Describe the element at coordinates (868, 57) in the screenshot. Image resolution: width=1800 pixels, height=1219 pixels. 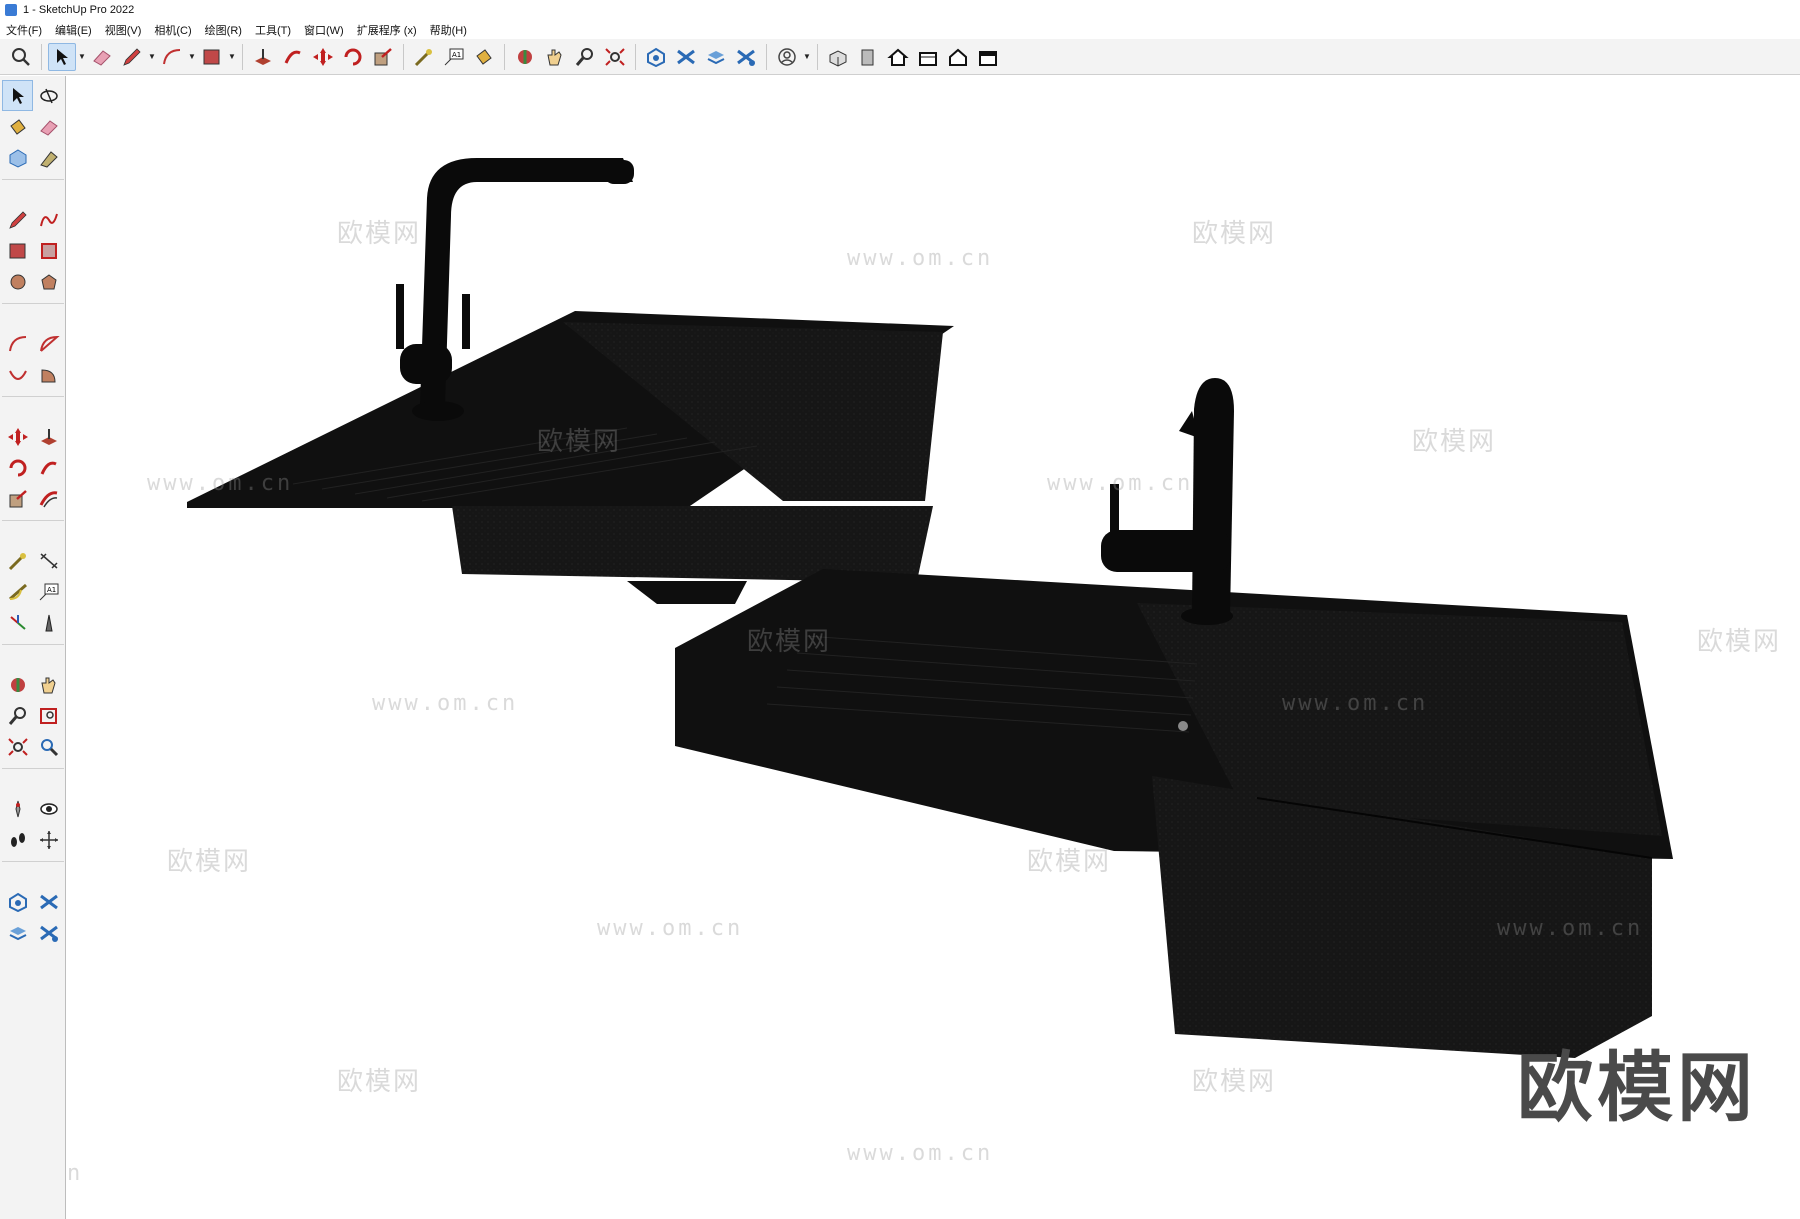
I see `front-view-icon` at that location.